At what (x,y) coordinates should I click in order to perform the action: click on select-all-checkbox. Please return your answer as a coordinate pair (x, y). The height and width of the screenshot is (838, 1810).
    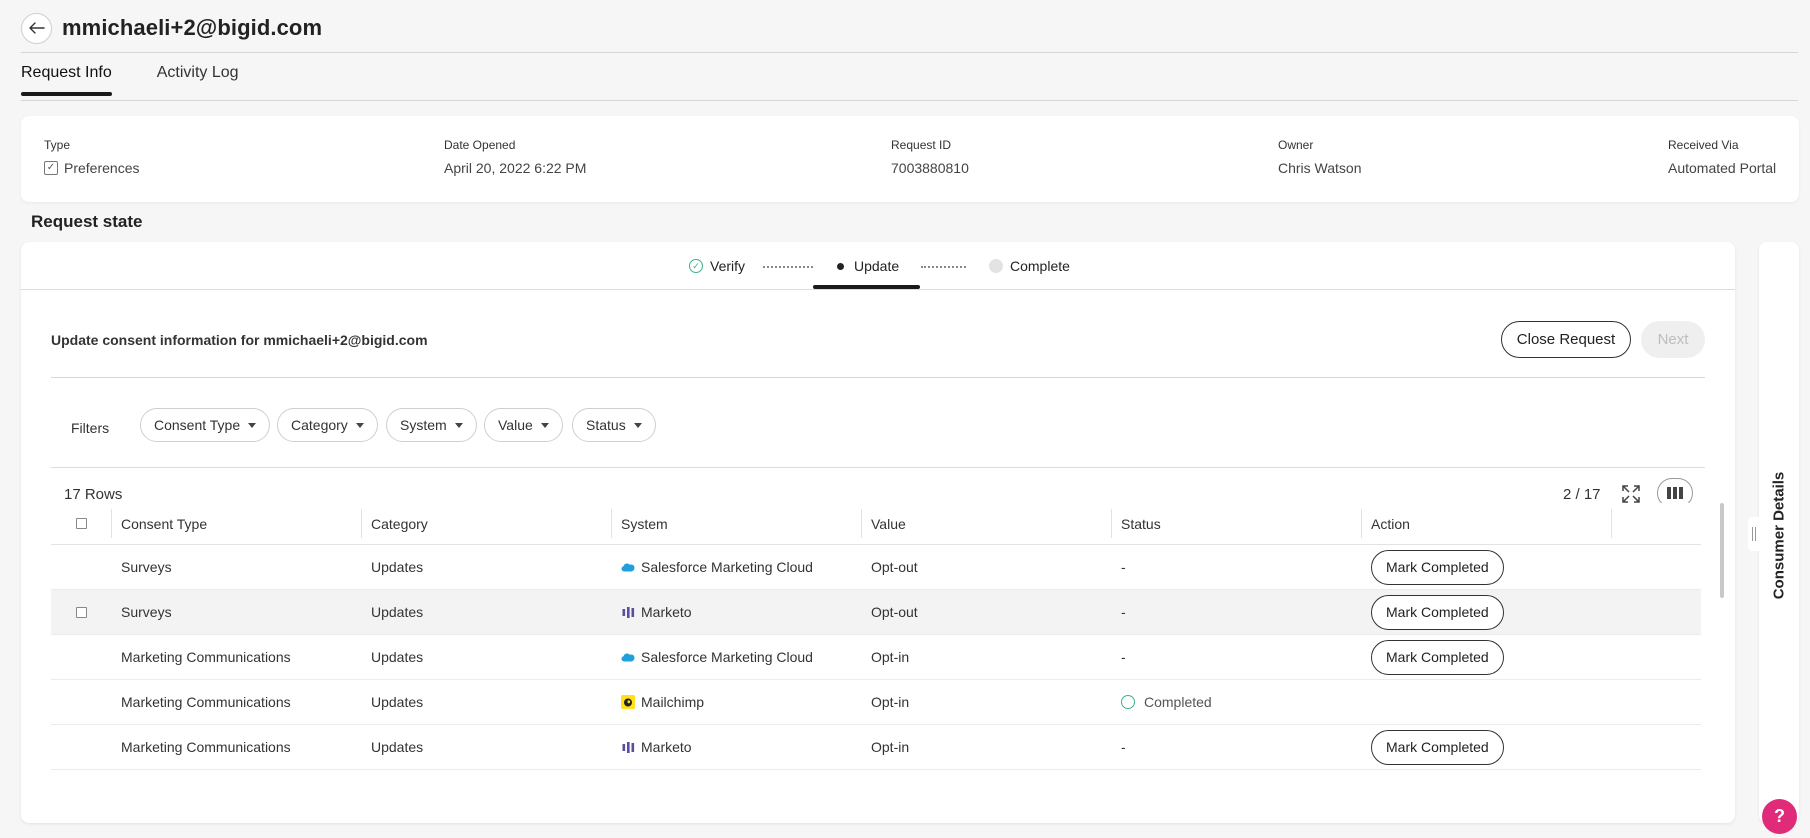
    Looking at the image, I should click on (81, 523).